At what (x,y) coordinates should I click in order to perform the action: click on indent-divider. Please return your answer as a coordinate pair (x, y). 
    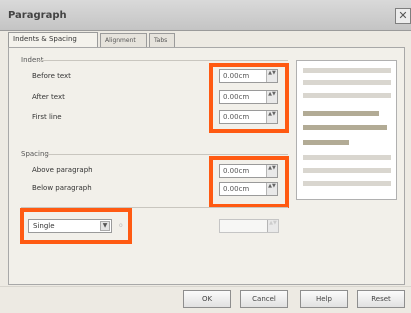
    Looking at the image, I should click on (163, 60).